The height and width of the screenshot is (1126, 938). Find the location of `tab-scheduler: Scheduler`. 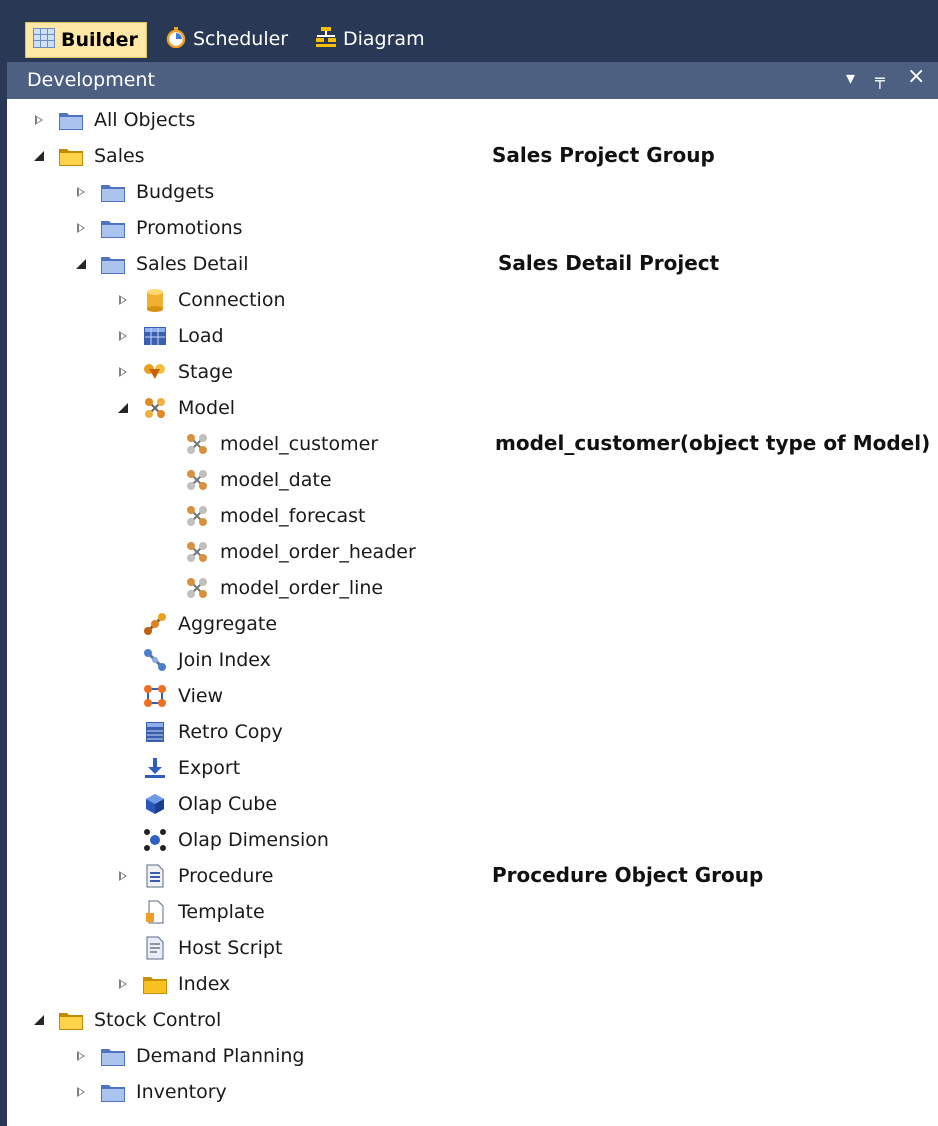

tab-scheduler: Scheduler is located at coordinates (226, 39).